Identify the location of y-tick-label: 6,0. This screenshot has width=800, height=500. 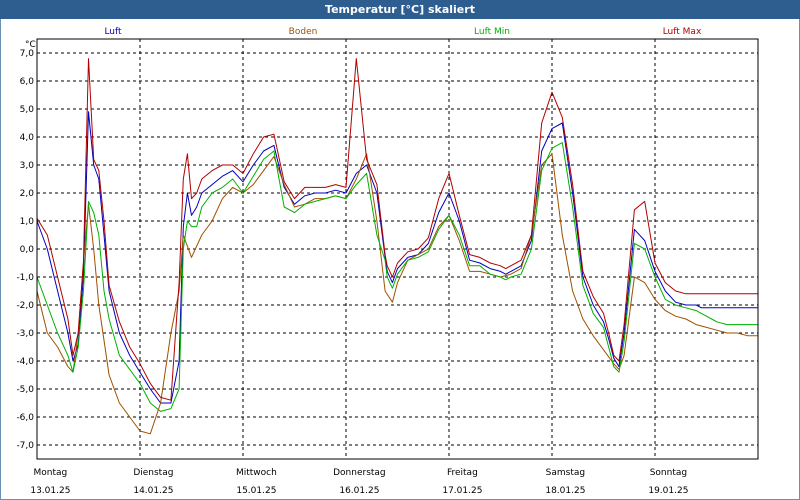
(27, 82).